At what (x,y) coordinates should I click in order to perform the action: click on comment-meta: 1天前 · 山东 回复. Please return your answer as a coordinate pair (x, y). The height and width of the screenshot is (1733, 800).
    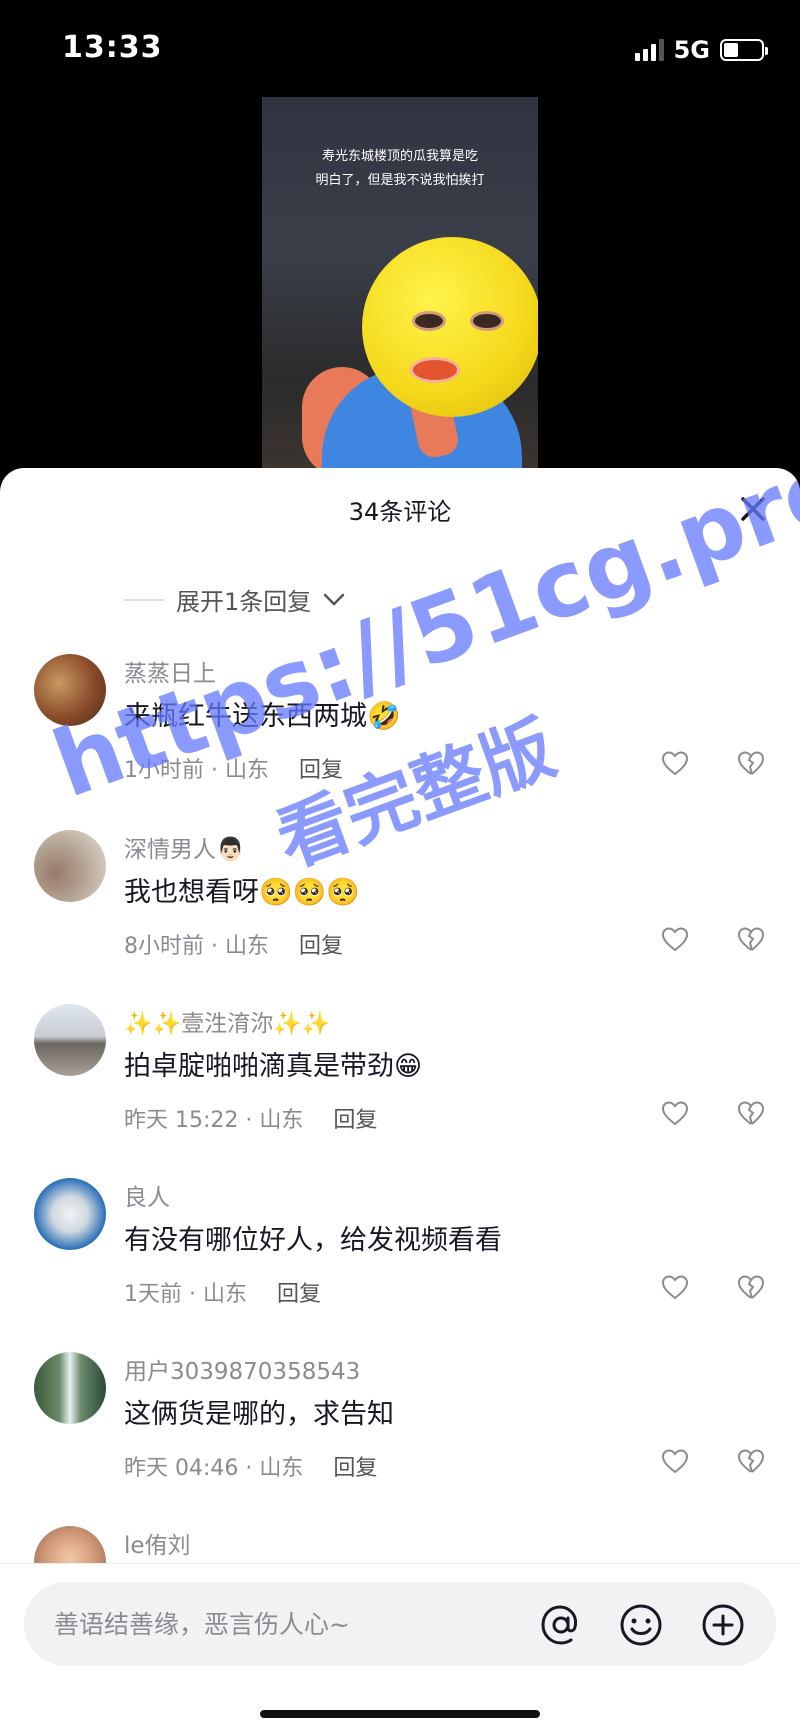
    Looking at the image, I should click on (222, 1292).